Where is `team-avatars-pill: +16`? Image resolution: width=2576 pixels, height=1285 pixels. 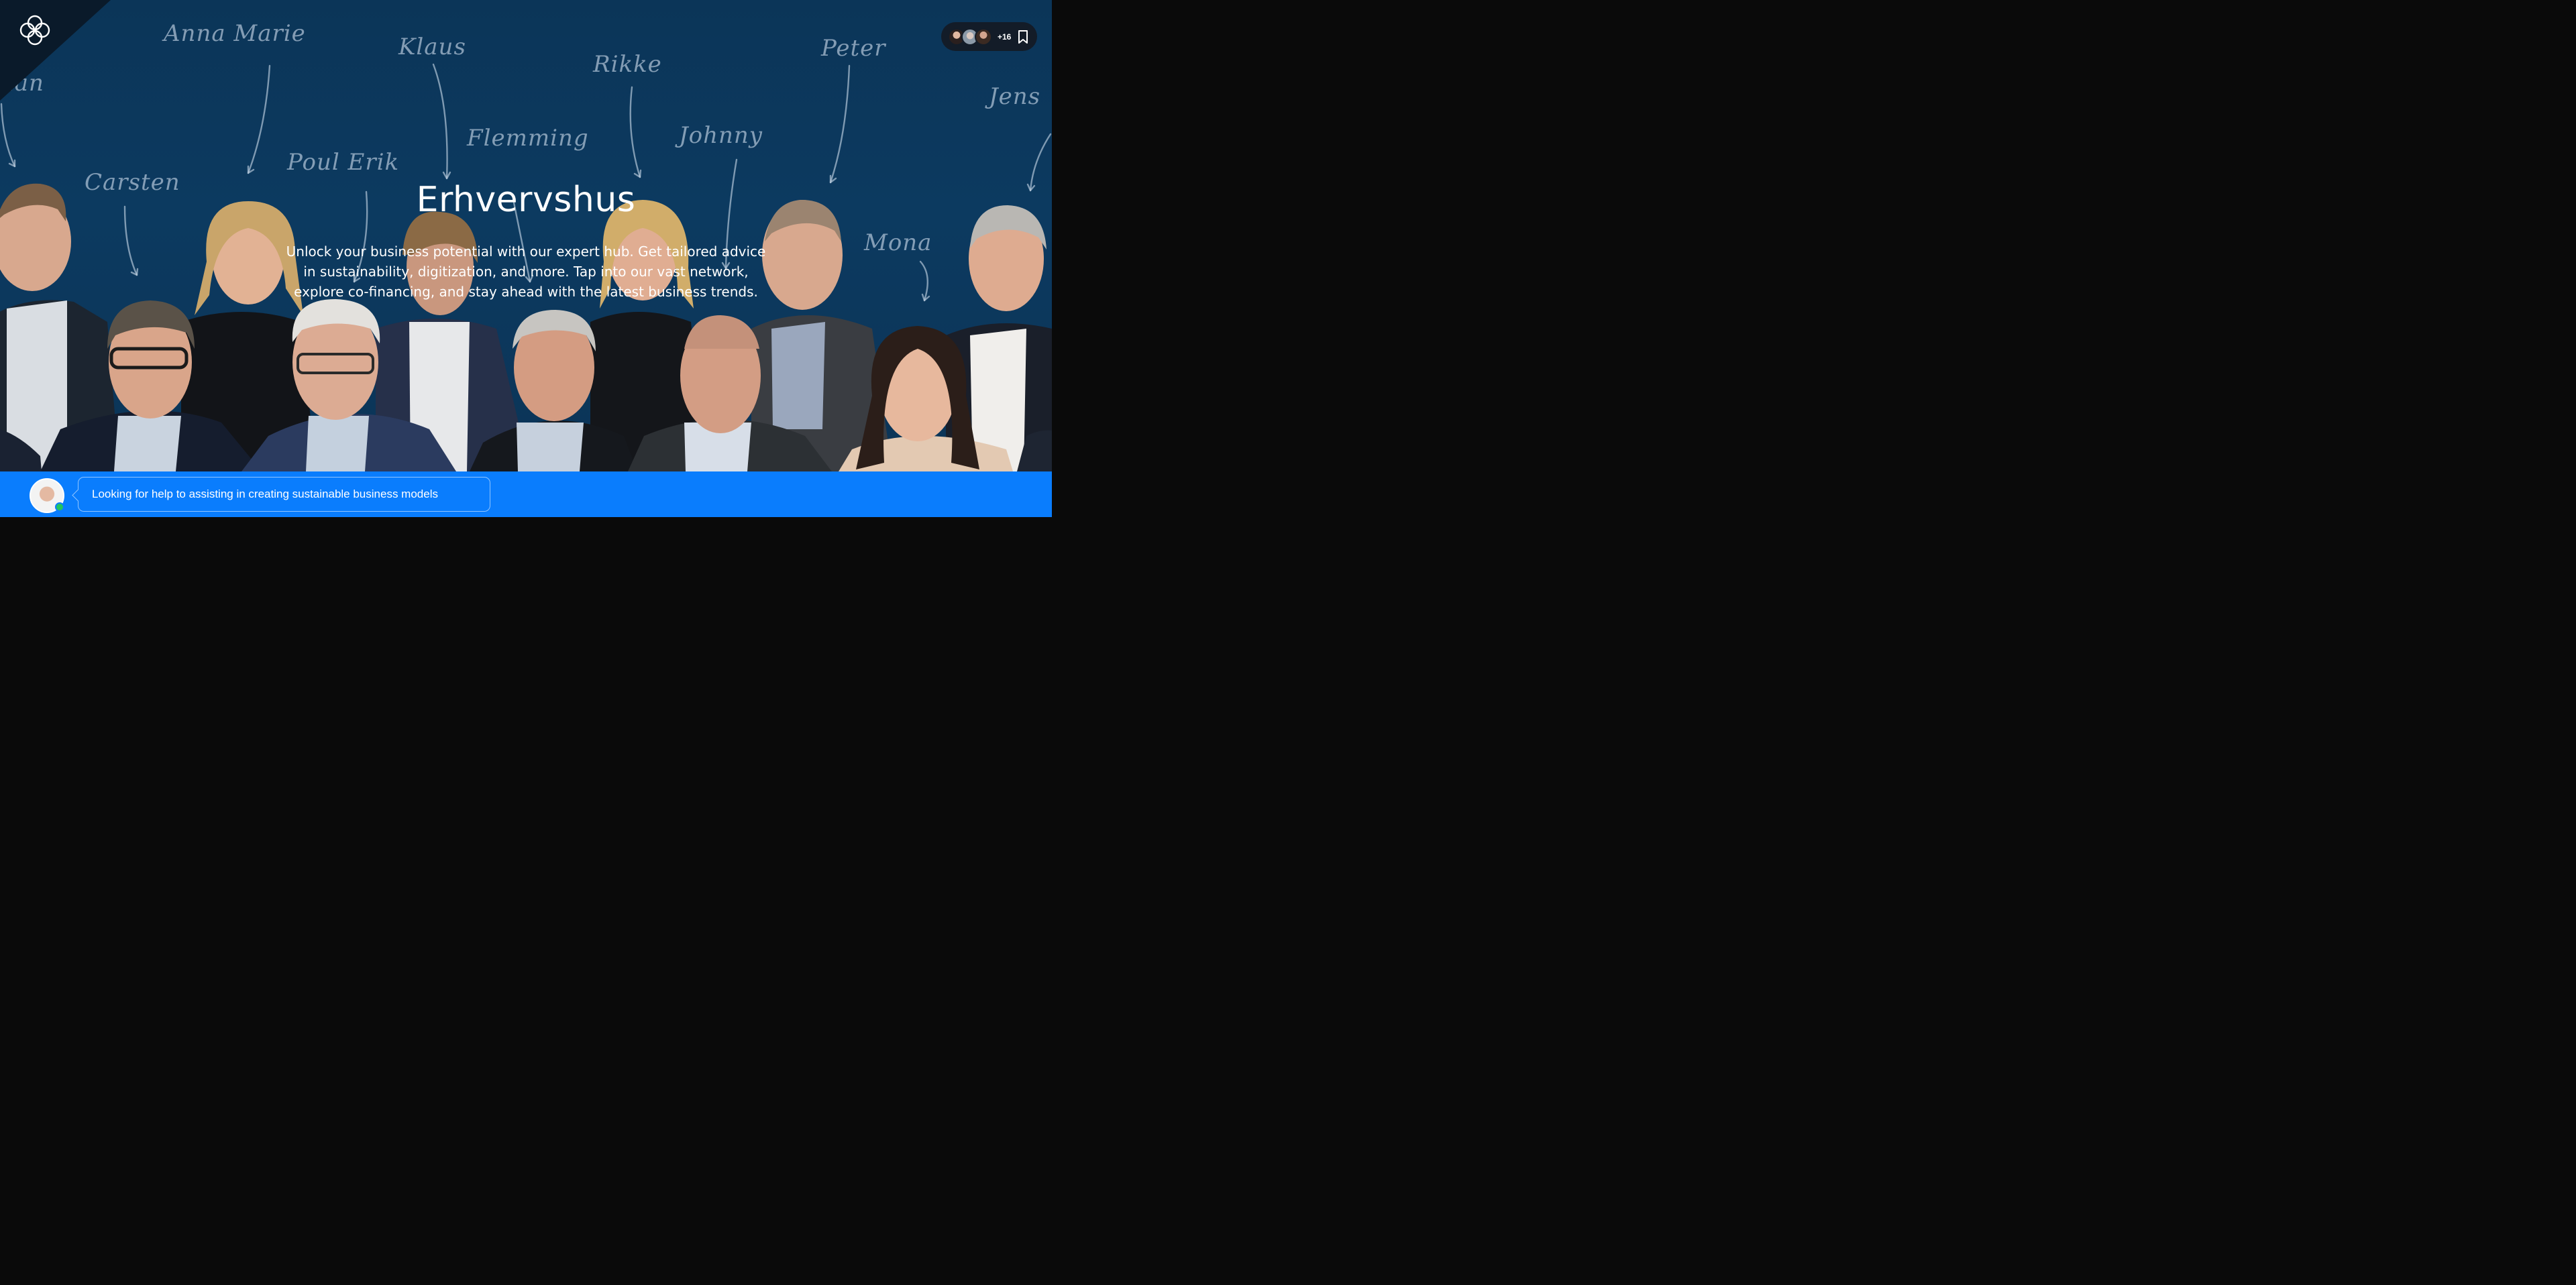
team-avatars-pill: +16 is located at coordinates (989, 36).